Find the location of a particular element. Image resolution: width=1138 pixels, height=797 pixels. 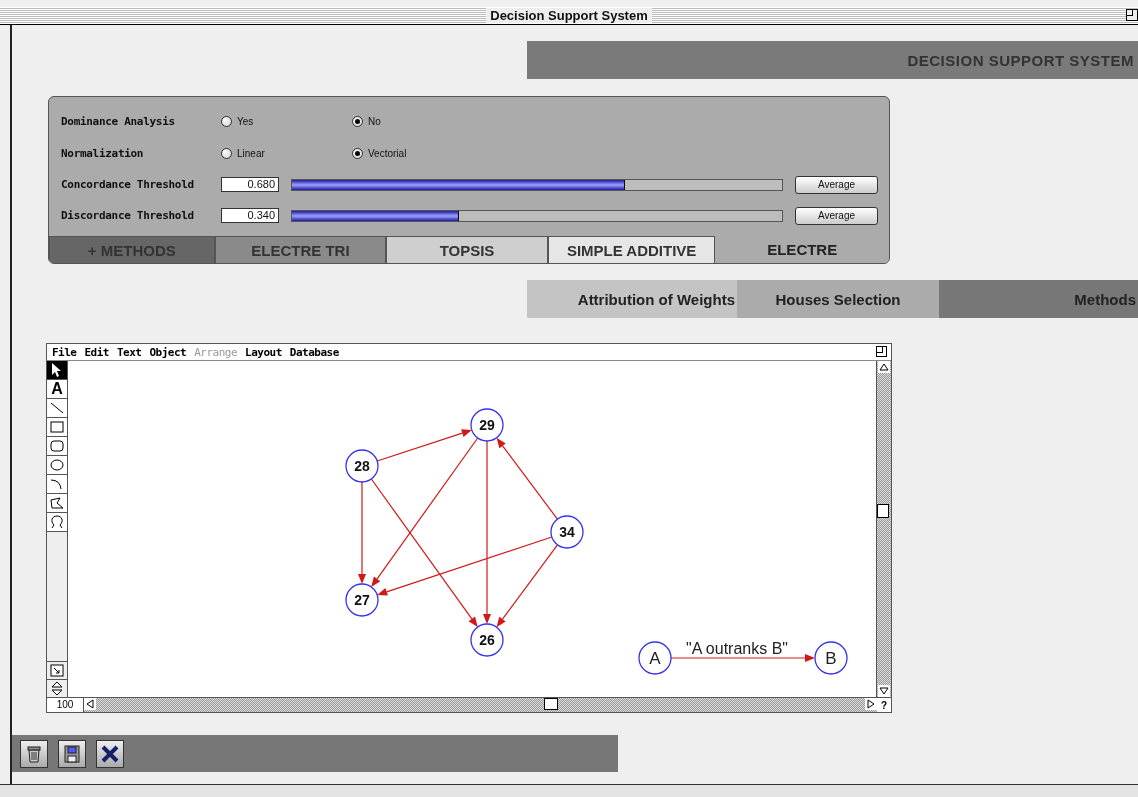

legend-label: "A outranks B" is located at coordinates (737, 648).